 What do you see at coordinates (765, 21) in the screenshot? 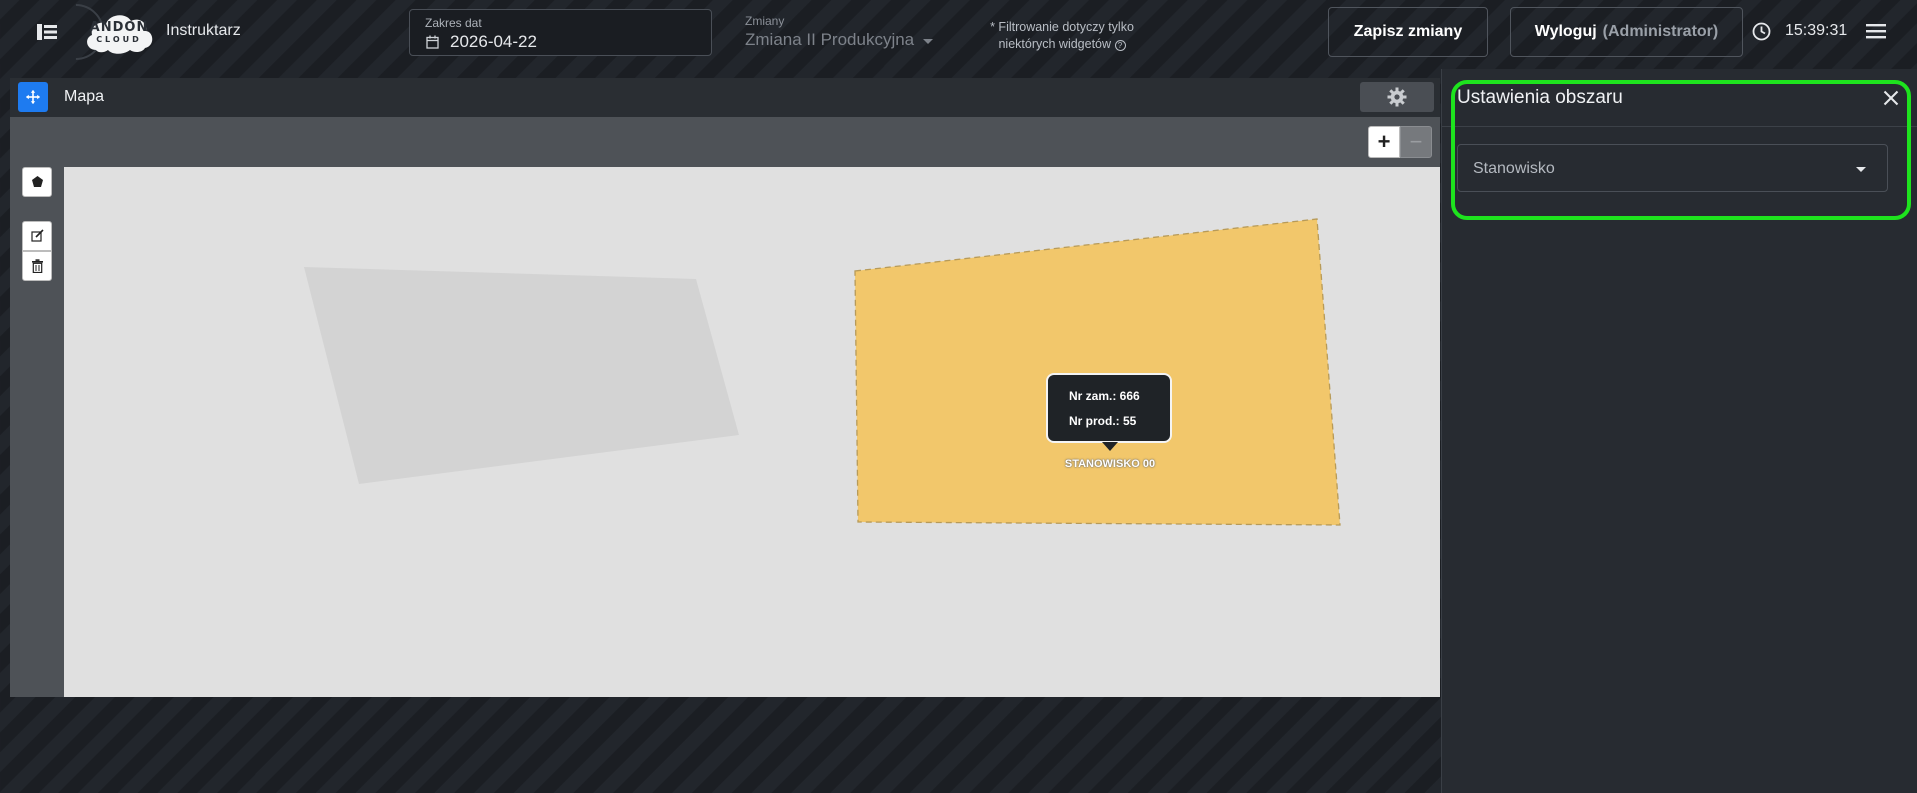
I see `shift-label: Zmiany` at bounding box center [765, 21].